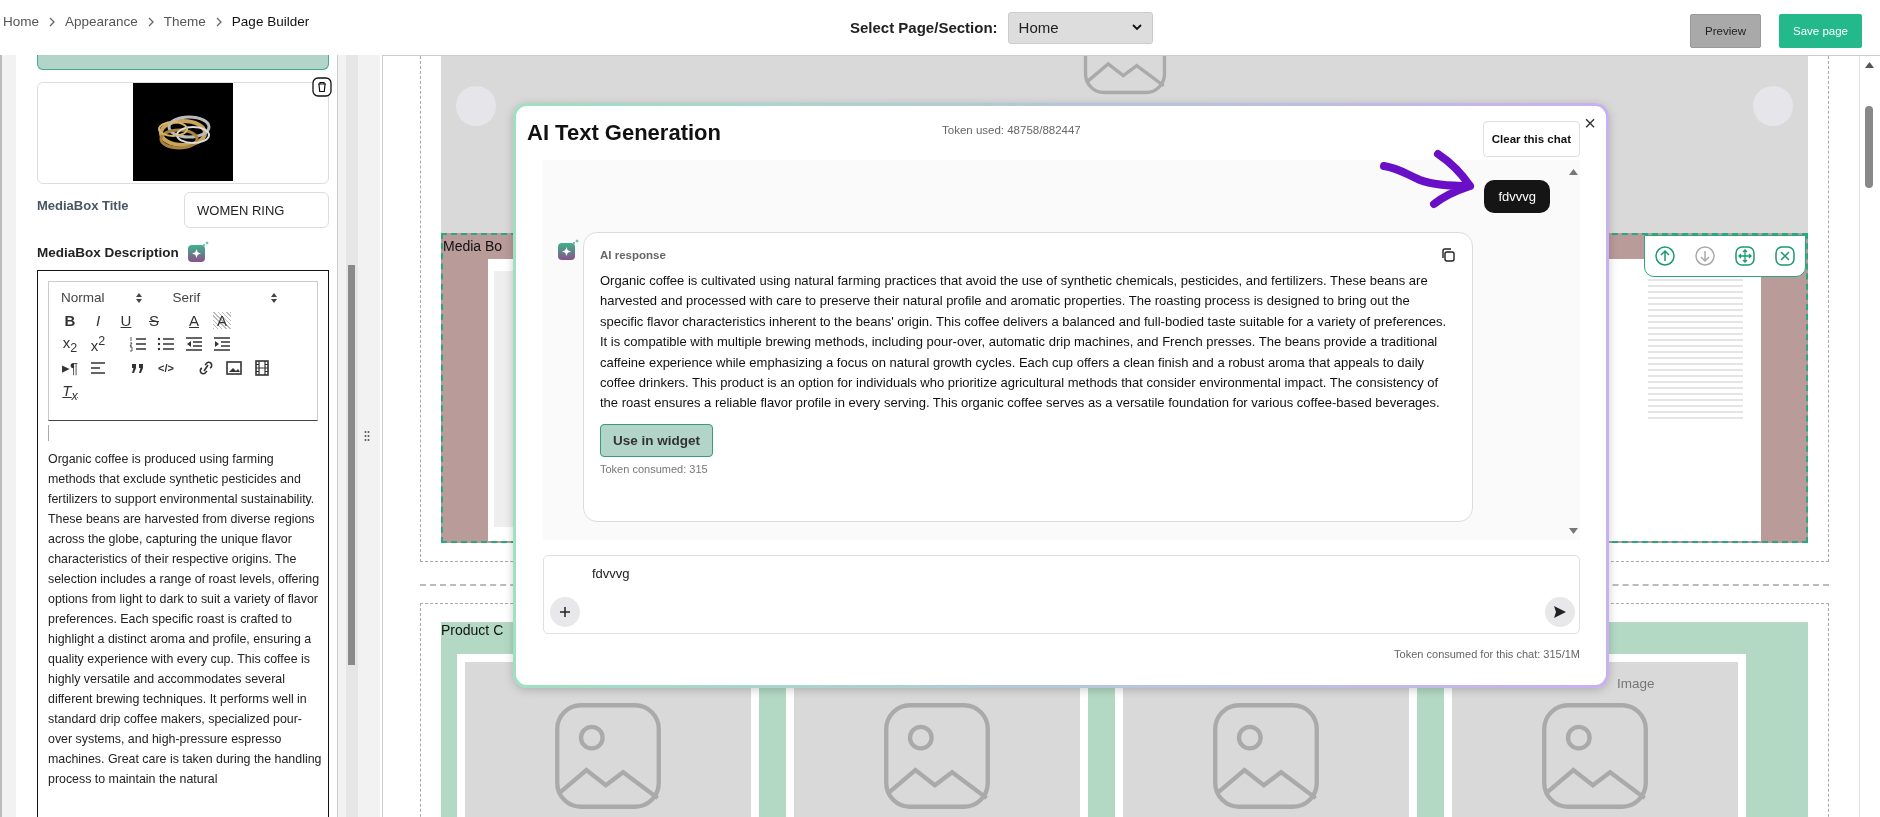 The height and width of the screenshot is (817, 1880). Describe the element at coordinates (1012, 130) in the screenshot. I see `token-usage: Token used: 48758/882447` at that location.